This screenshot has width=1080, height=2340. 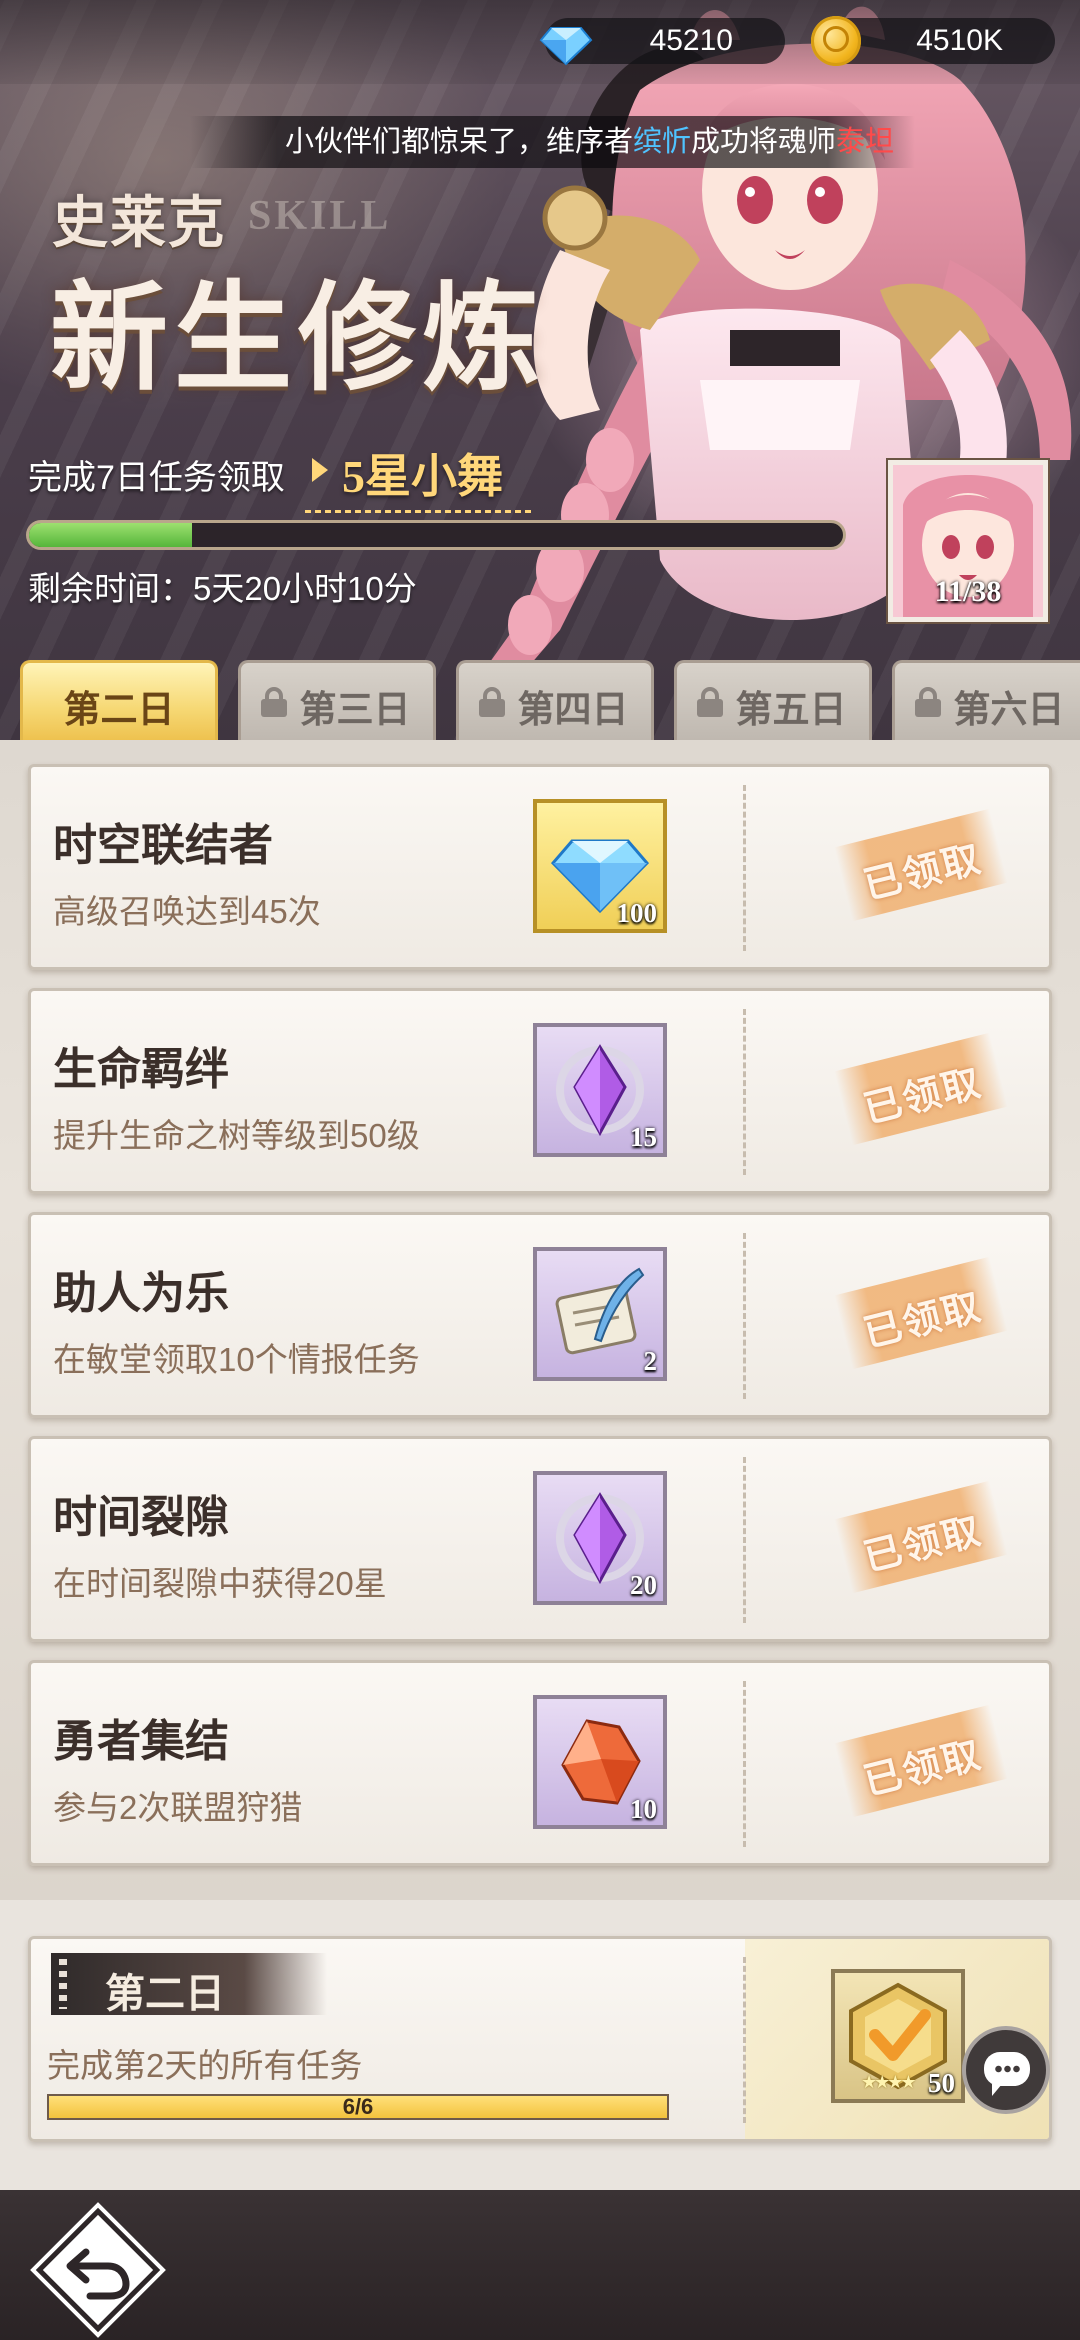 I want to click on reward-quantity: 20, so click(x=643, y=1585).